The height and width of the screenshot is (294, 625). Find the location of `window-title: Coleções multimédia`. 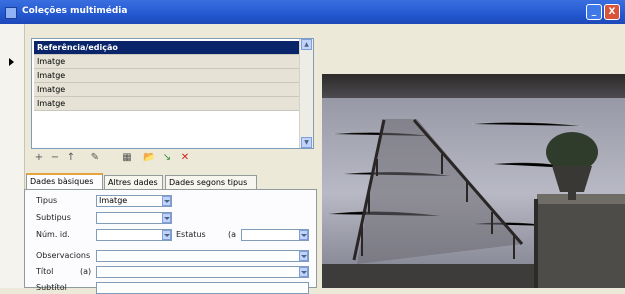

window-title: Coleções multimédia is located at coordinates (75, 11).